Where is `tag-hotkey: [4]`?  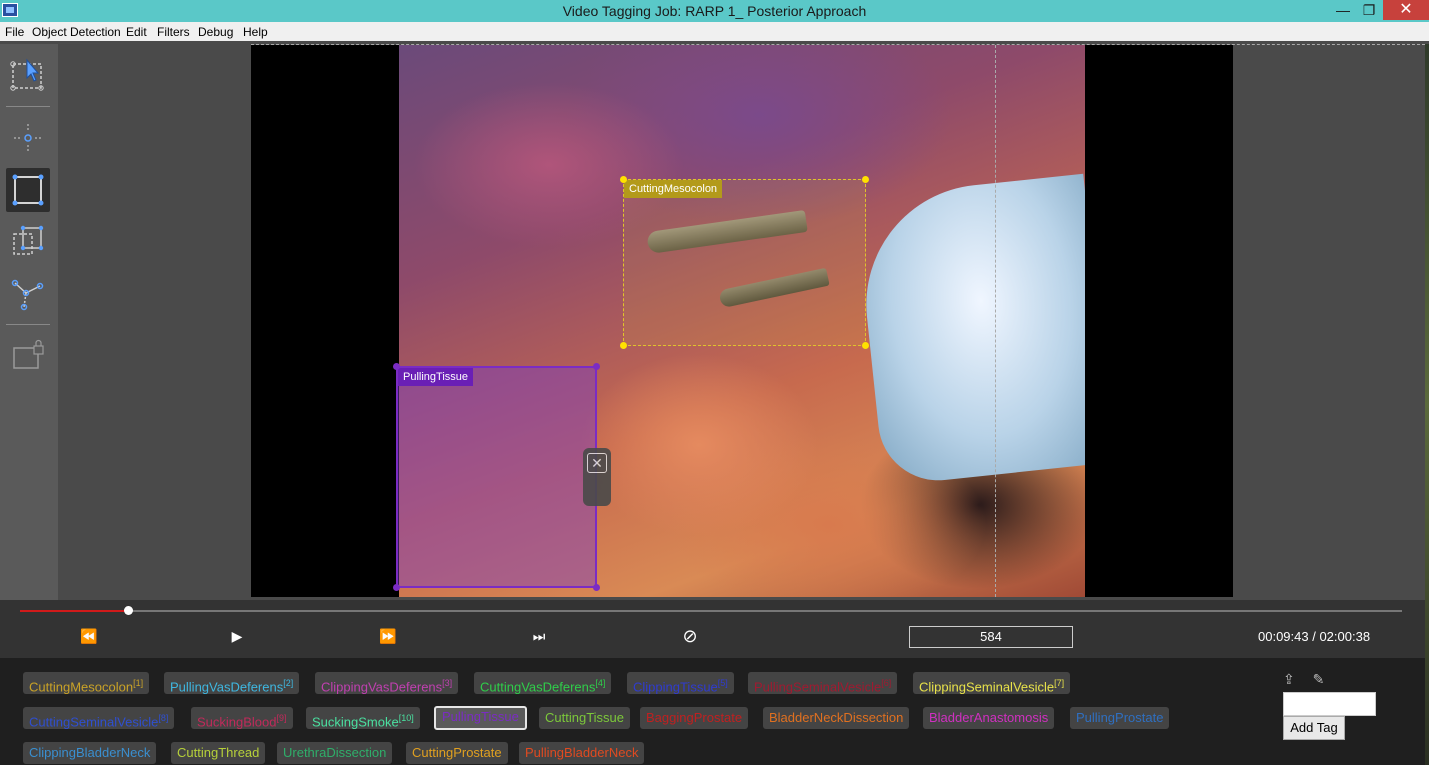 tag-hotkey: [4] is located at coordinates (600, 683).